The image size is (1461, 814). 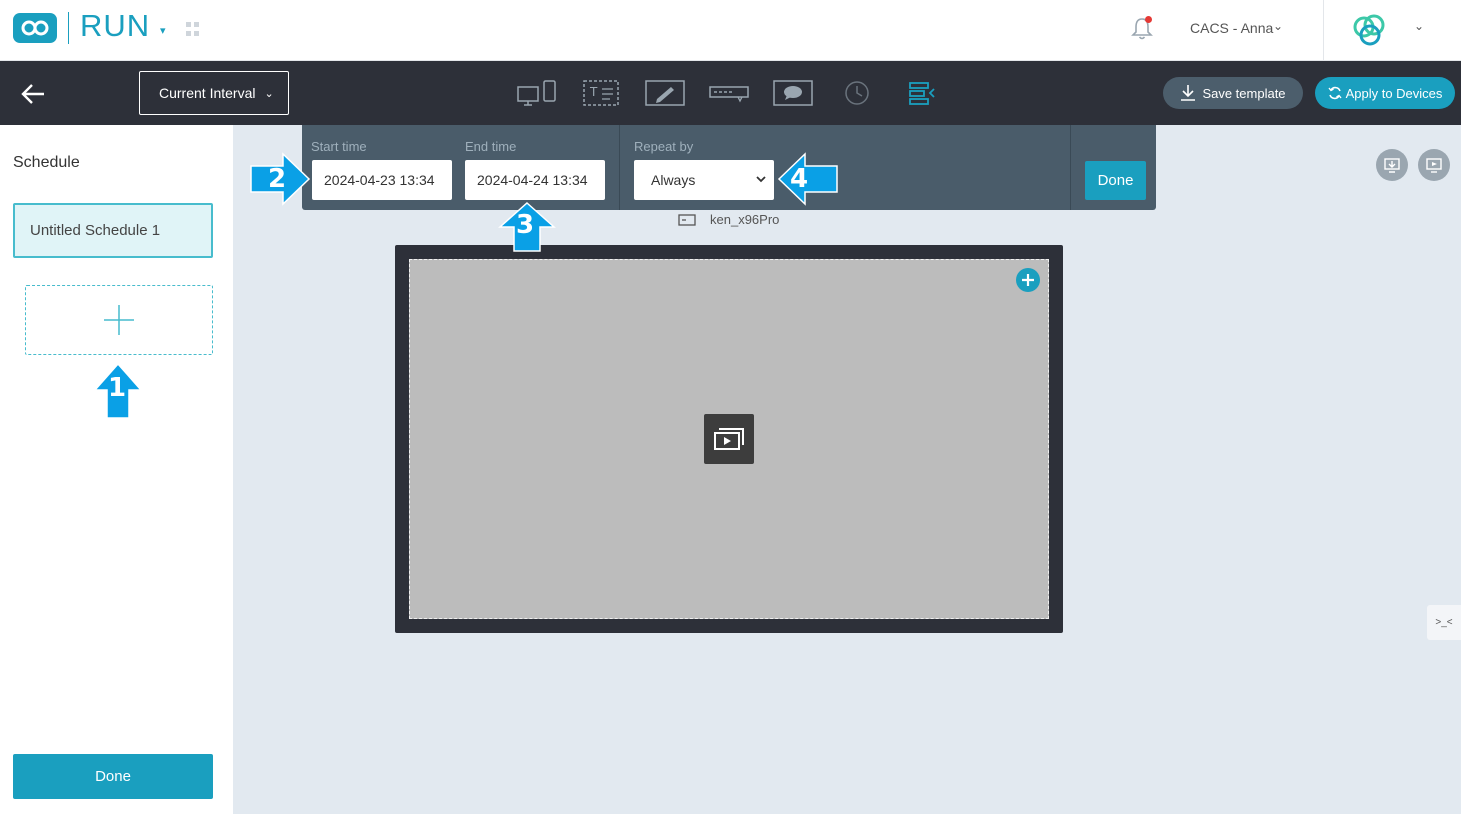 I want to click on step-3-number: 3, so click(x=525, y=225).